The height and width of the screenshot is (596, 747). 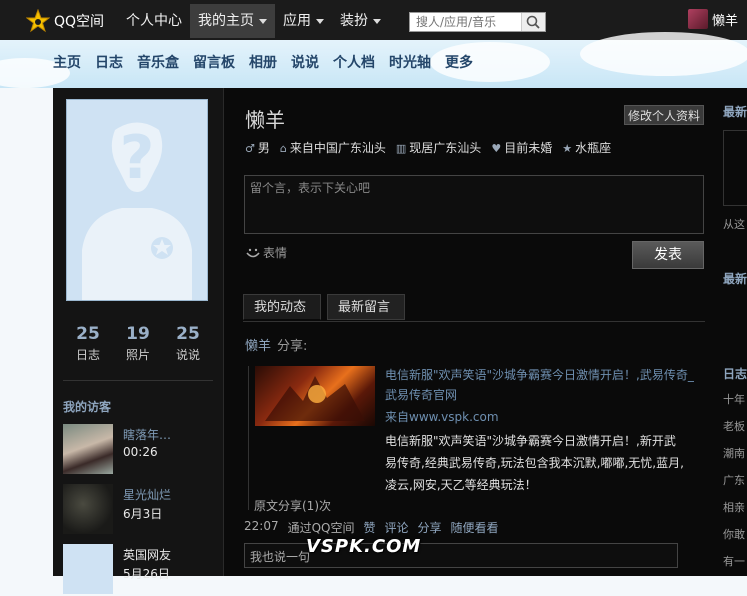 I want to click on logo-text: QQ空间, so click(x=79, y=22).